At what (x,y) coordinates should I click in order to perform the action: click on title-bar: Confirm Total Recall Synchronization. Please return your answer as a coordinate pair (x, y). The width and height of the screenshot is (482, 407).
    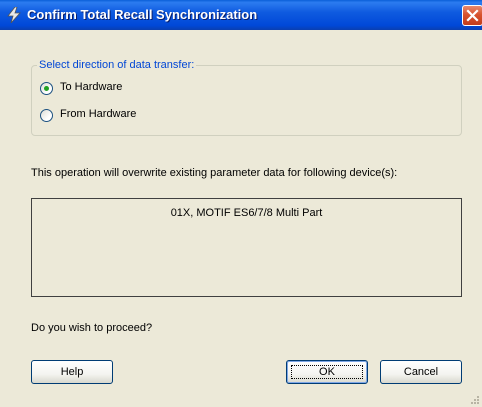
    Looking at the image, I should click on (241, 15).